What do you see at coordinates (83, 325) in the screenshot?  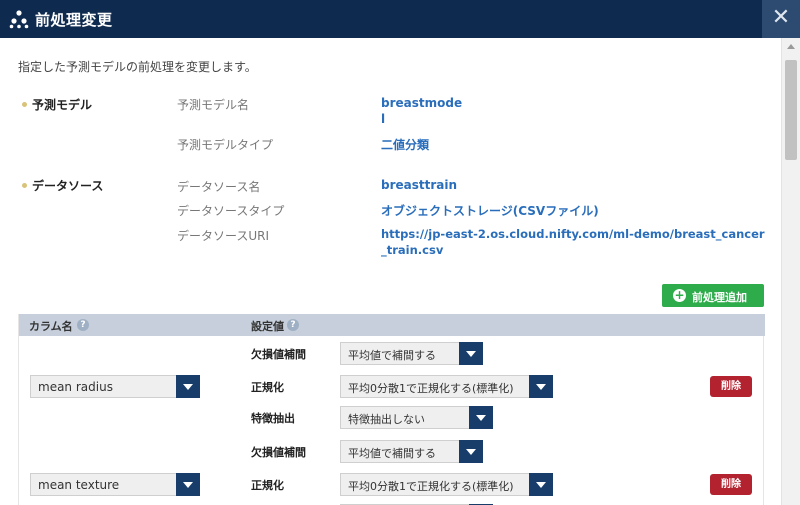 I see `column-help-icon: ?` at bounding box center [83, 325].